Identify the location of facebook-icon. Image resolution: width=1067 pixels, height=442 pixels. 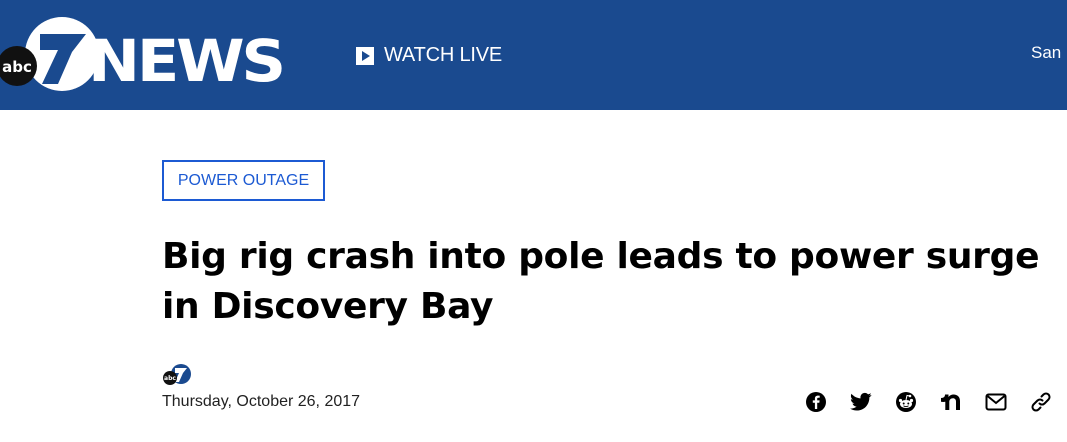
(816, 402).